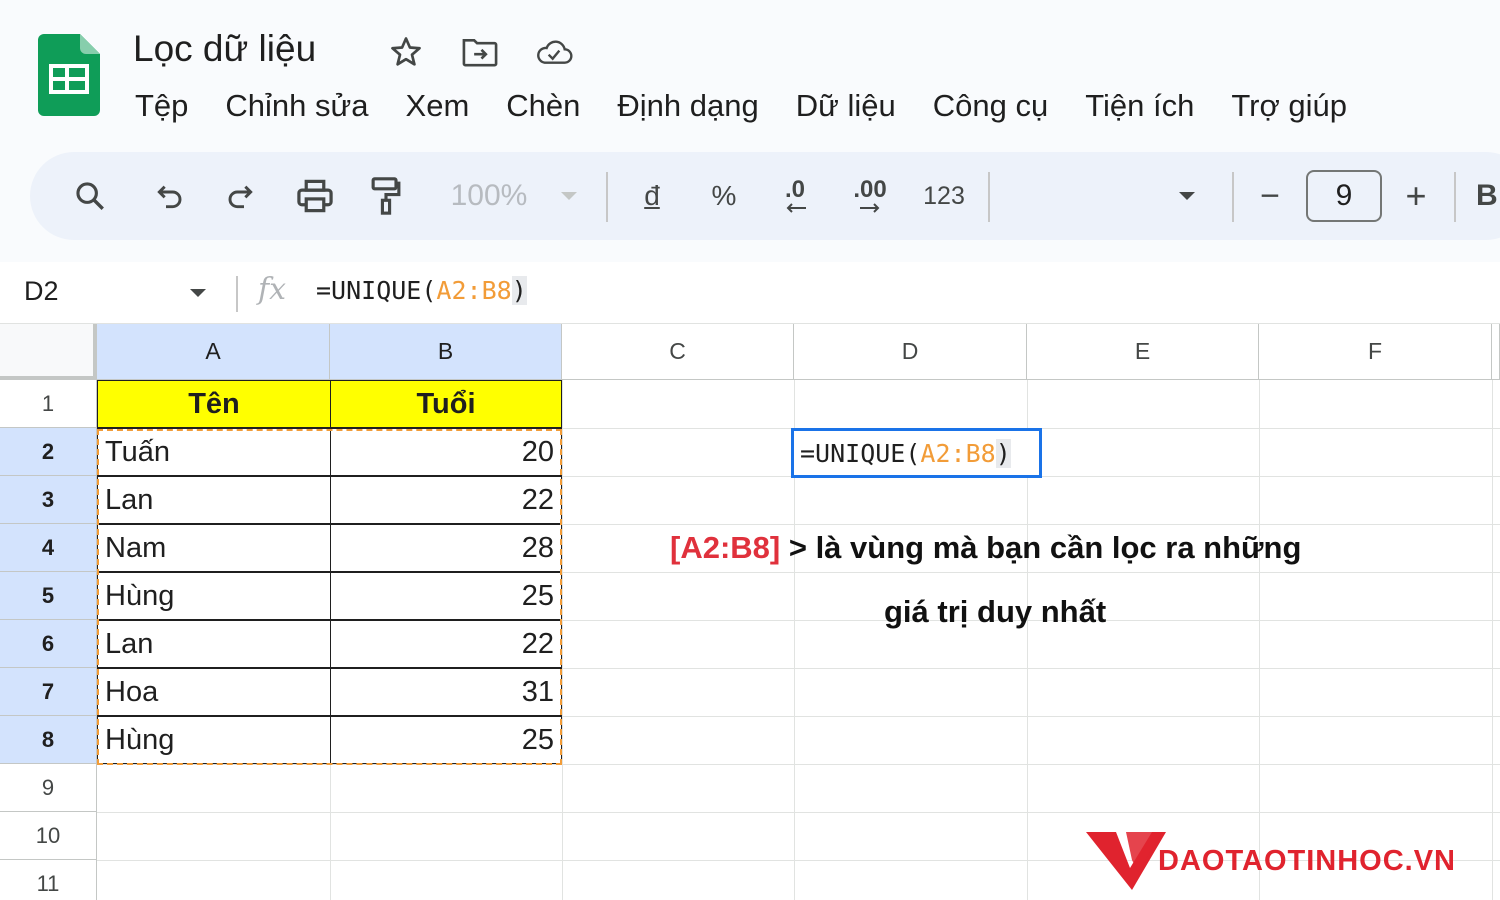 Image resolution: width=1500 pixels, height=900 pixels. What do you see at coordinates (910, 352) in the screenshot?
I see `column-header-d: D` at bounding box center [910, 352].